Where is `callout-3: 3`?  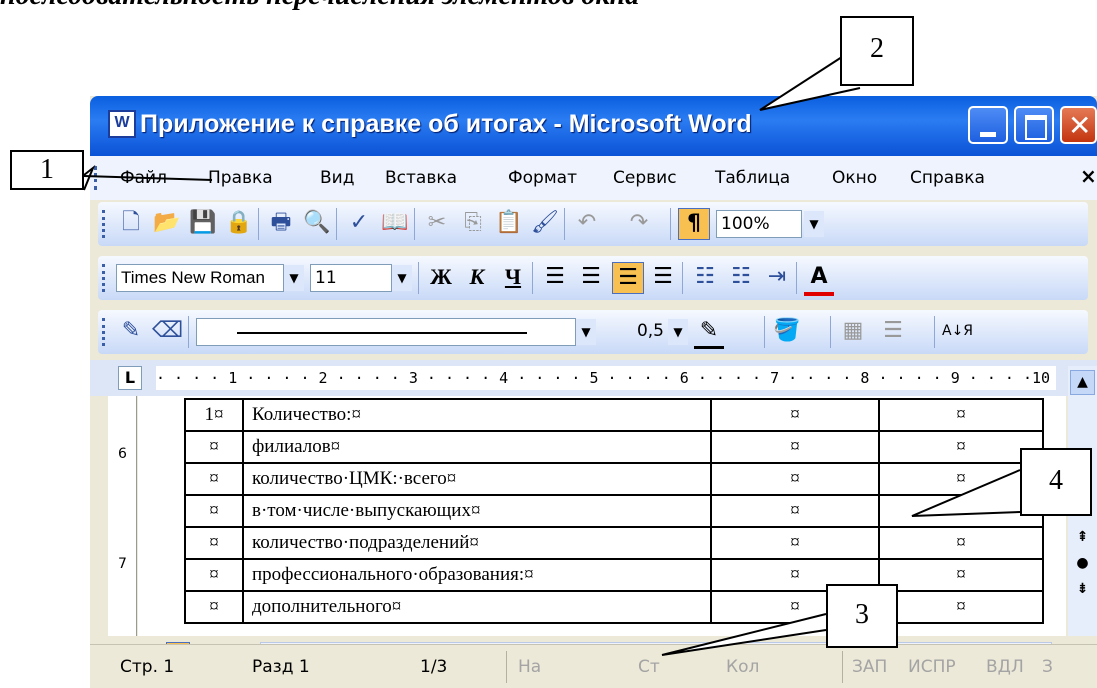
callout-3: 3 is located at coordinates (862, 616).